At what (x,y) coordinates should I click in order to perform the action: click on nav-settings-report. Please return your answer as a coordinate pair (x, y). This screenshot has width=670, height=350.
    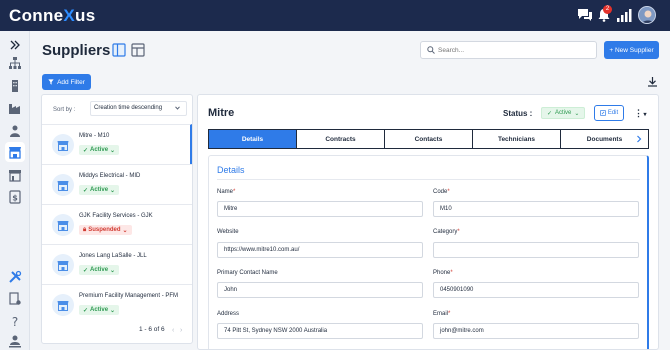
    Looking at the image, I should click on (15, 299).